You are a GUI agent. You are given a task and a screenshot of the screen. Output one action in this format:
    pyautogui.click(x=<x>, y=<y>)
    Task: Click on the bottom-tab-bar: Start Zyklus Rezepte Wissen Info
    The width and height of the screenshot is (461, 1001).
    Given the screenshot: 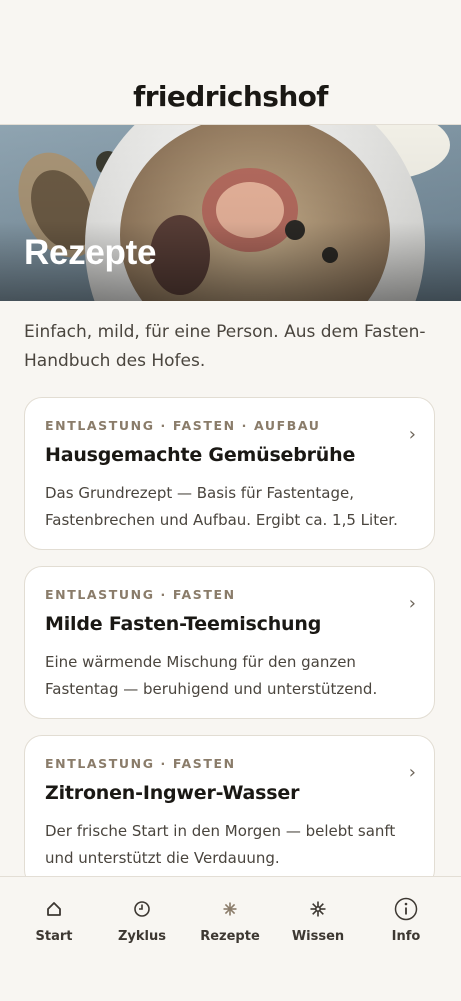 What is the action you would take?
    pyautogui.click(x=230, y=938)
    